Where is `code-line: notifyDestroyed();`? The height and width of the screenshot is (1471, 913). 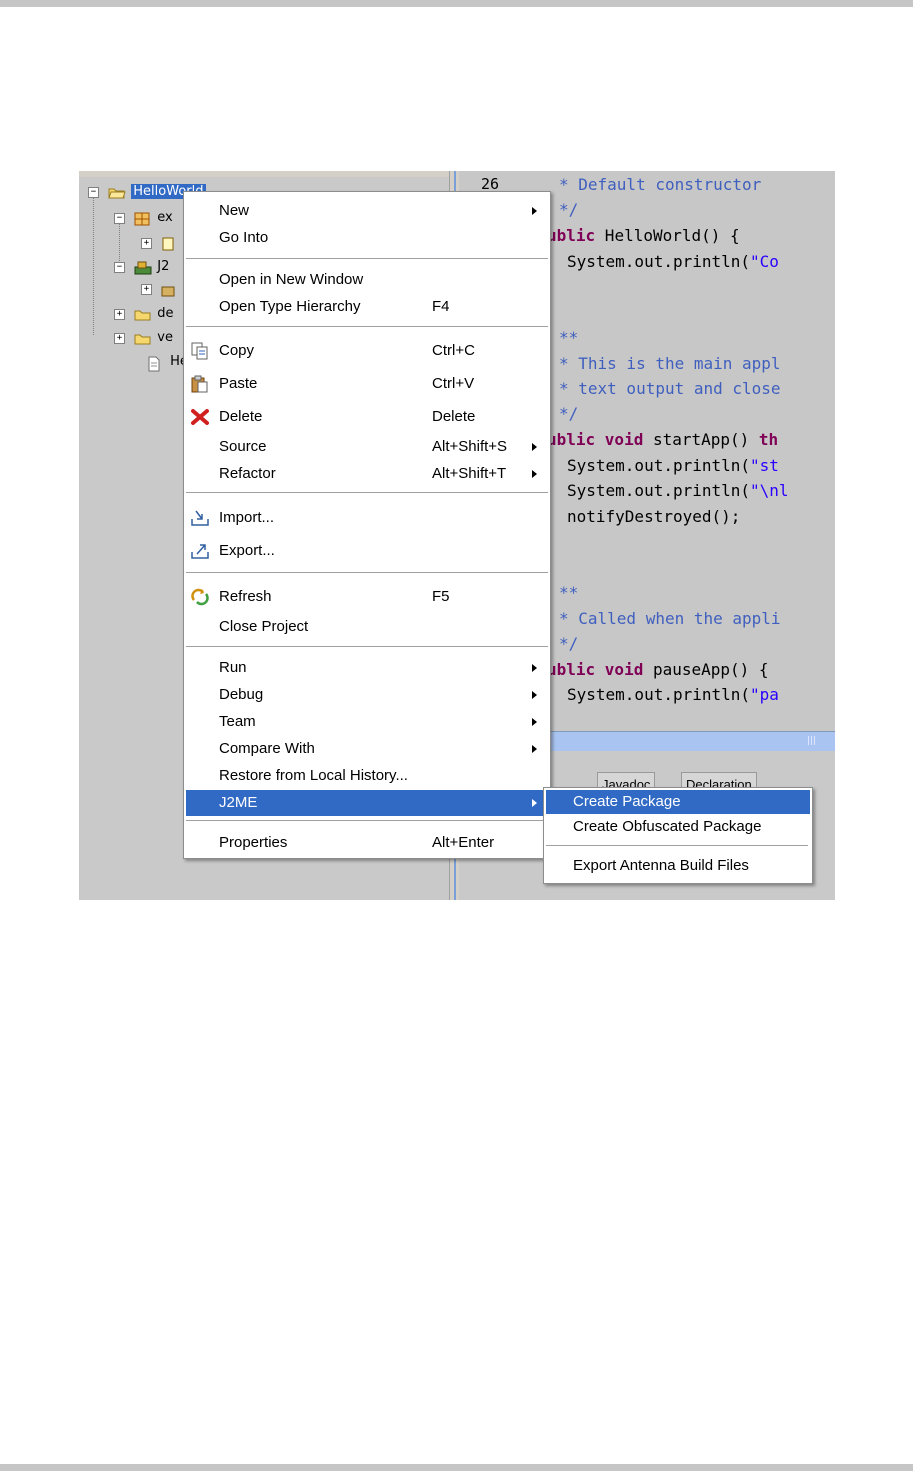
code-line: notifyDestroyed(); is located at coordinates (654, 516).